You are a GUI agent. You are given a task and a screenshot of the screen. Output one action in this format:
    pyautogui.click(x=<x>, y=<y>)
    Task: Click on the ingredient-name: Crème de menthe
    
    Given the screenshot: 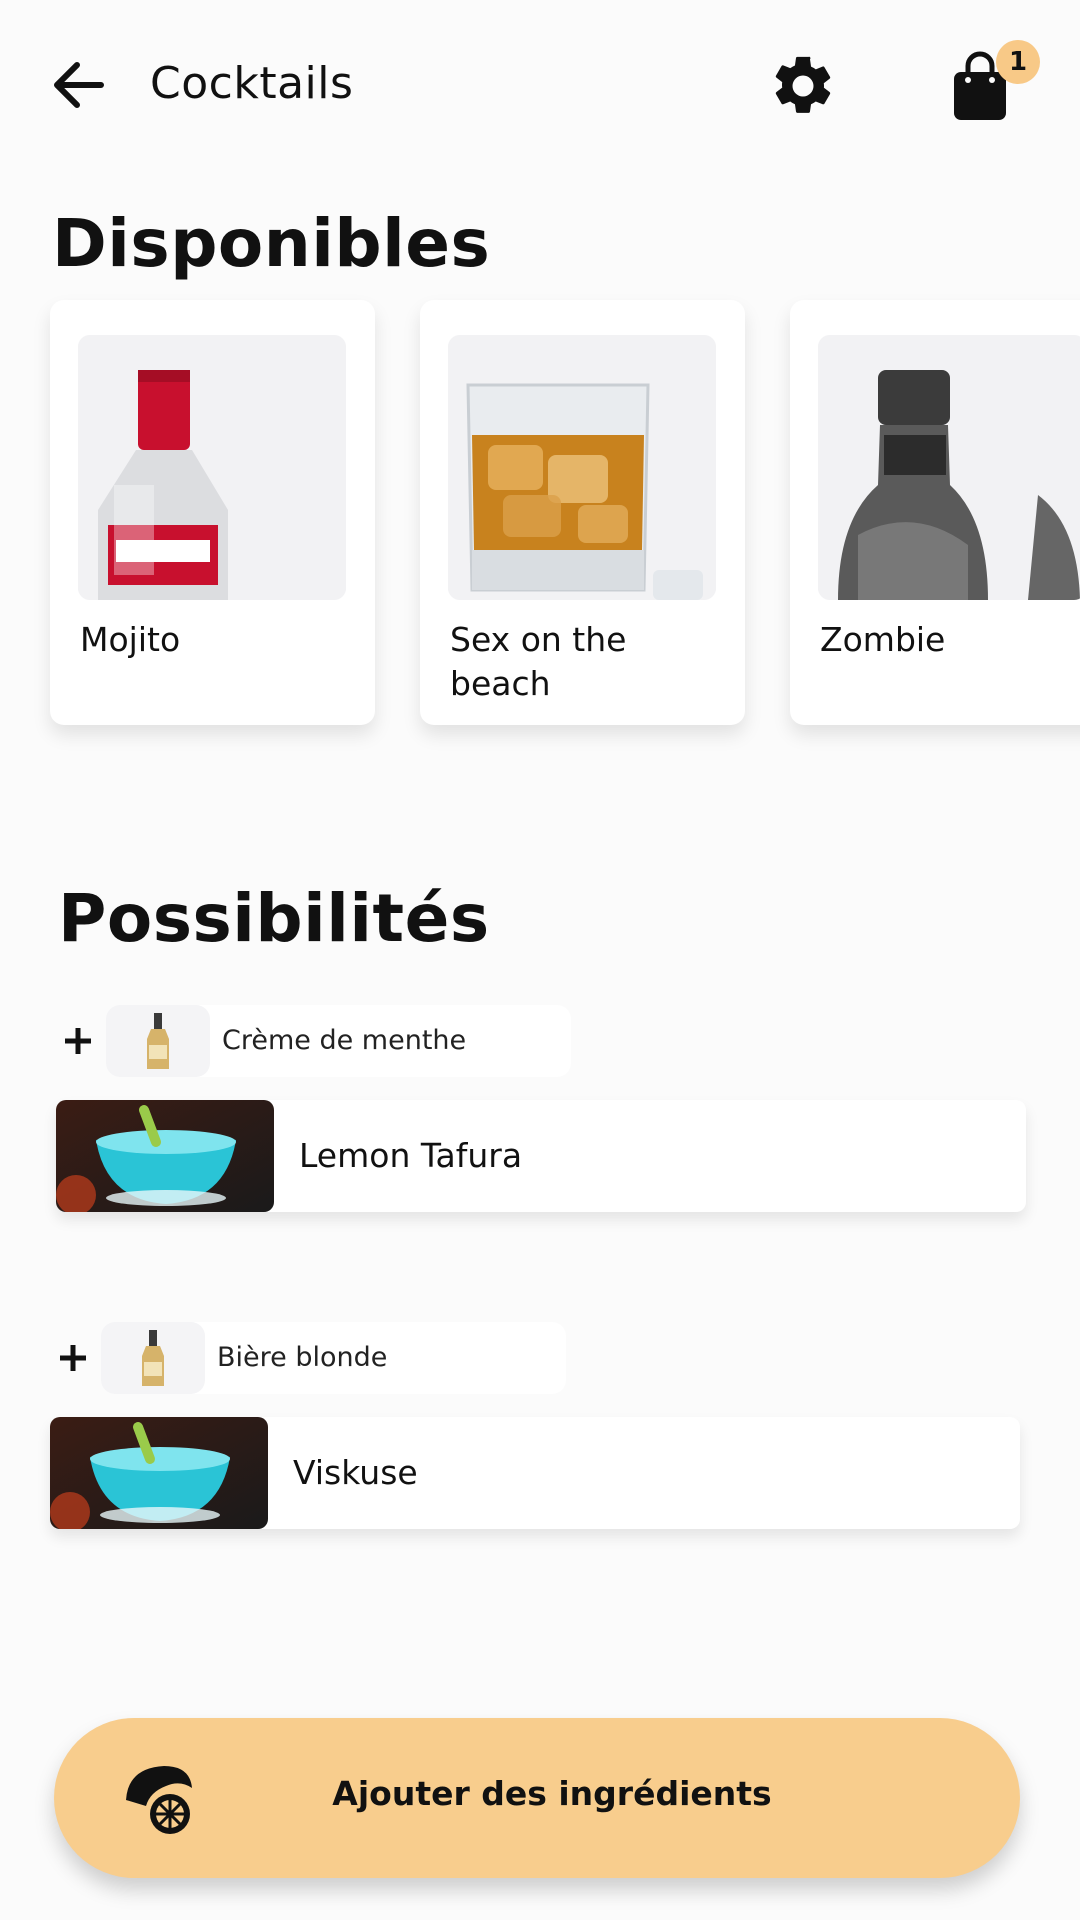 What is the action you would take?
    pyautogui.click(x=344, y=1040)
    